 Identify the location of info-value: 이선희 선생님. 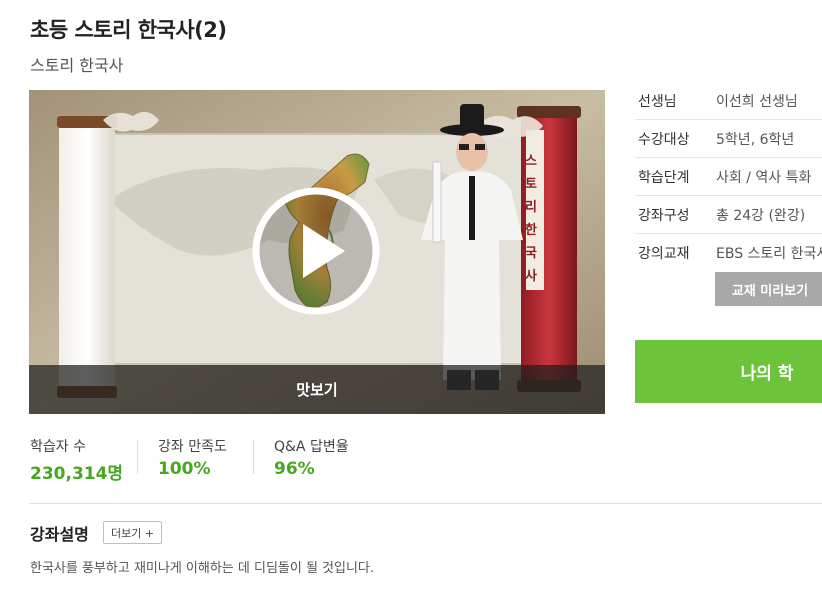
(757, 101).